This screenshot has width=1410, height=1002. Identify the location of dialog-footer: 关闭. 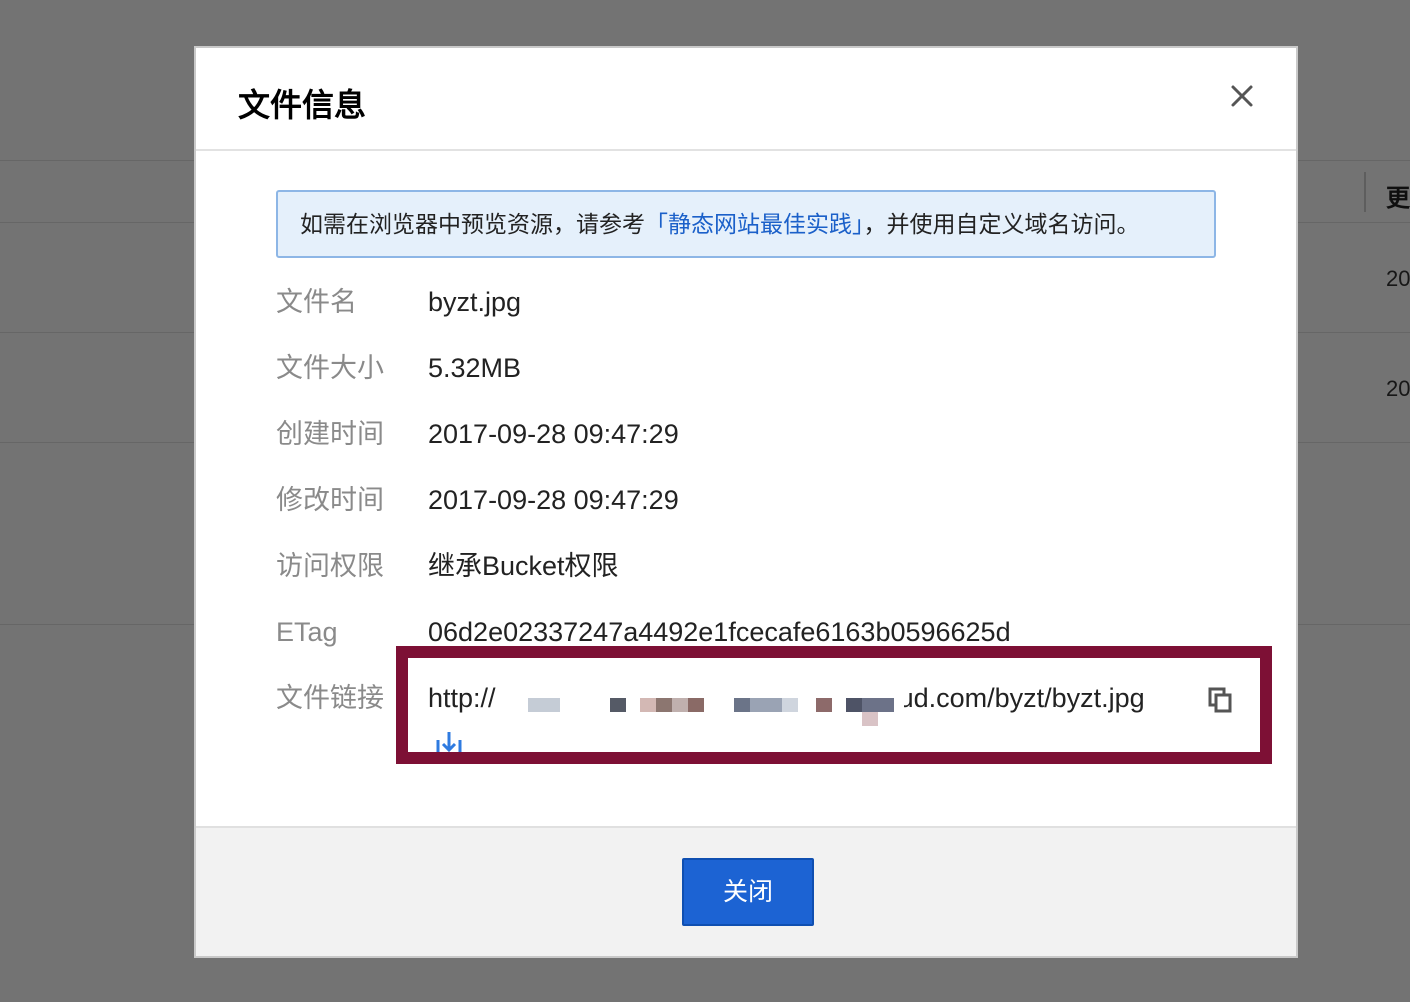
(746, 891).